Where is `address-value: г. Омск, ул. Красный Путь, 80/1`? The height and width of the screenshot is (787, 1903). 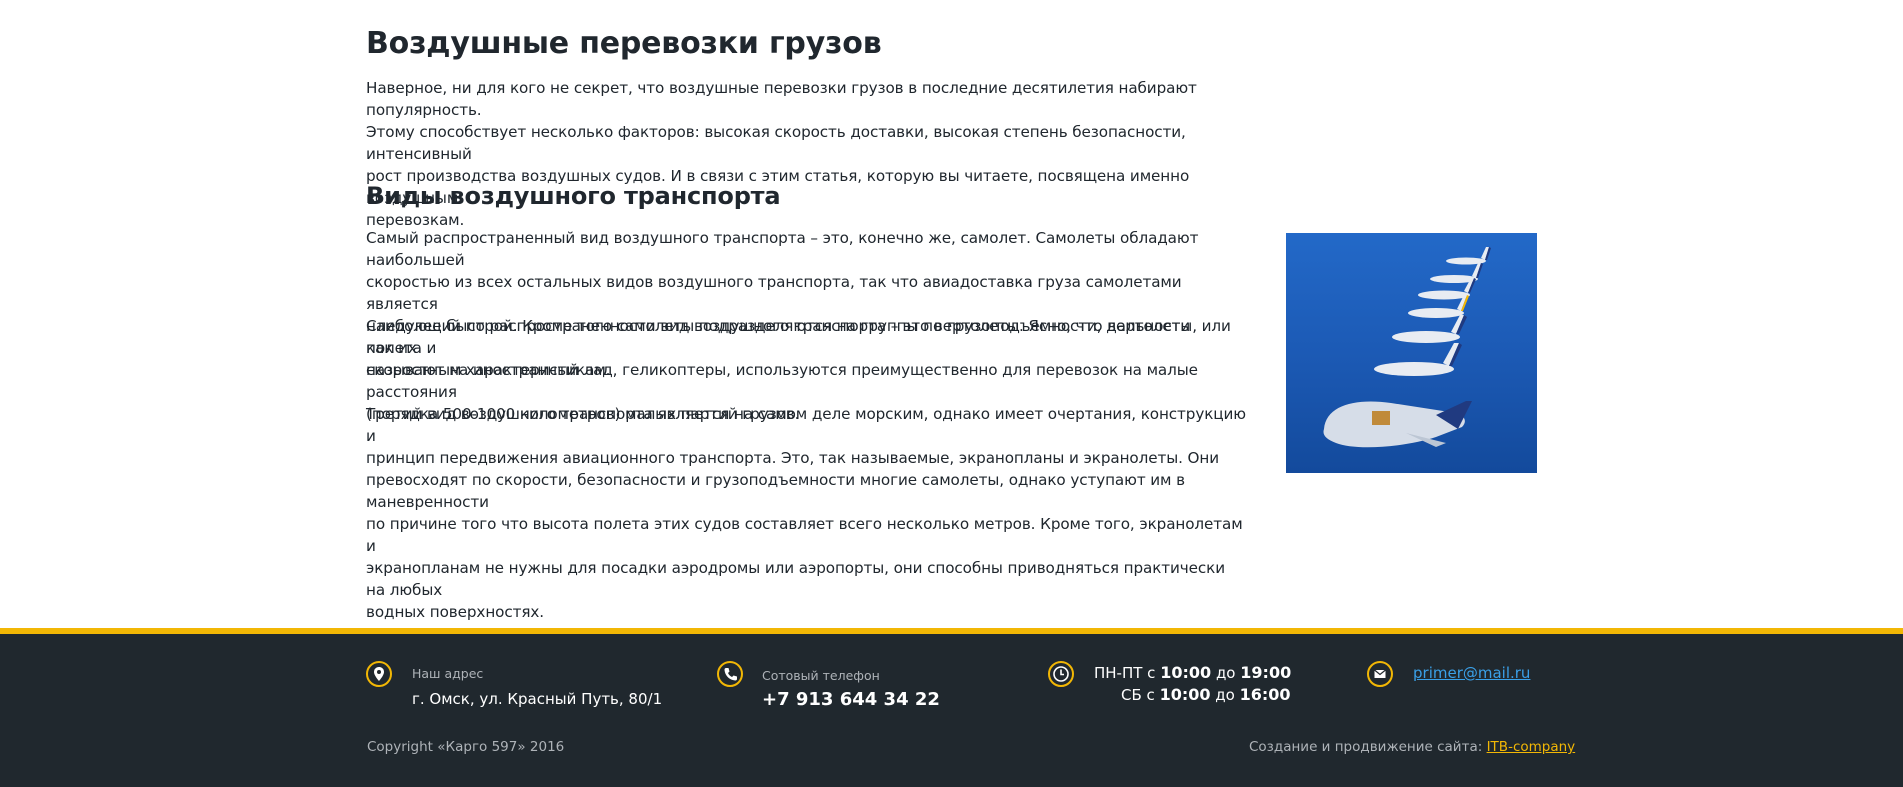
address-value: г. Омск, ул. Красный Путь, 80/1 is located at coordinates (537, 699).